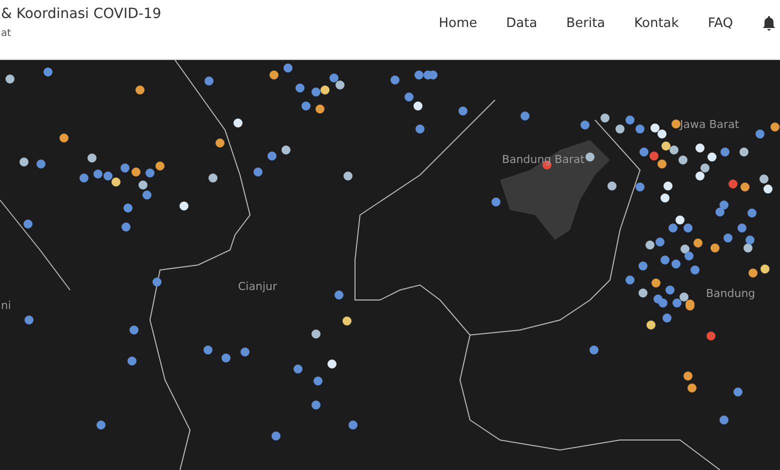 This screenshot has width=780, height=470. What do you see at coordinates (710, 124) in the screenshot?
I see `map-place-label: Jawa Barat` at bounding box center [710, 124].